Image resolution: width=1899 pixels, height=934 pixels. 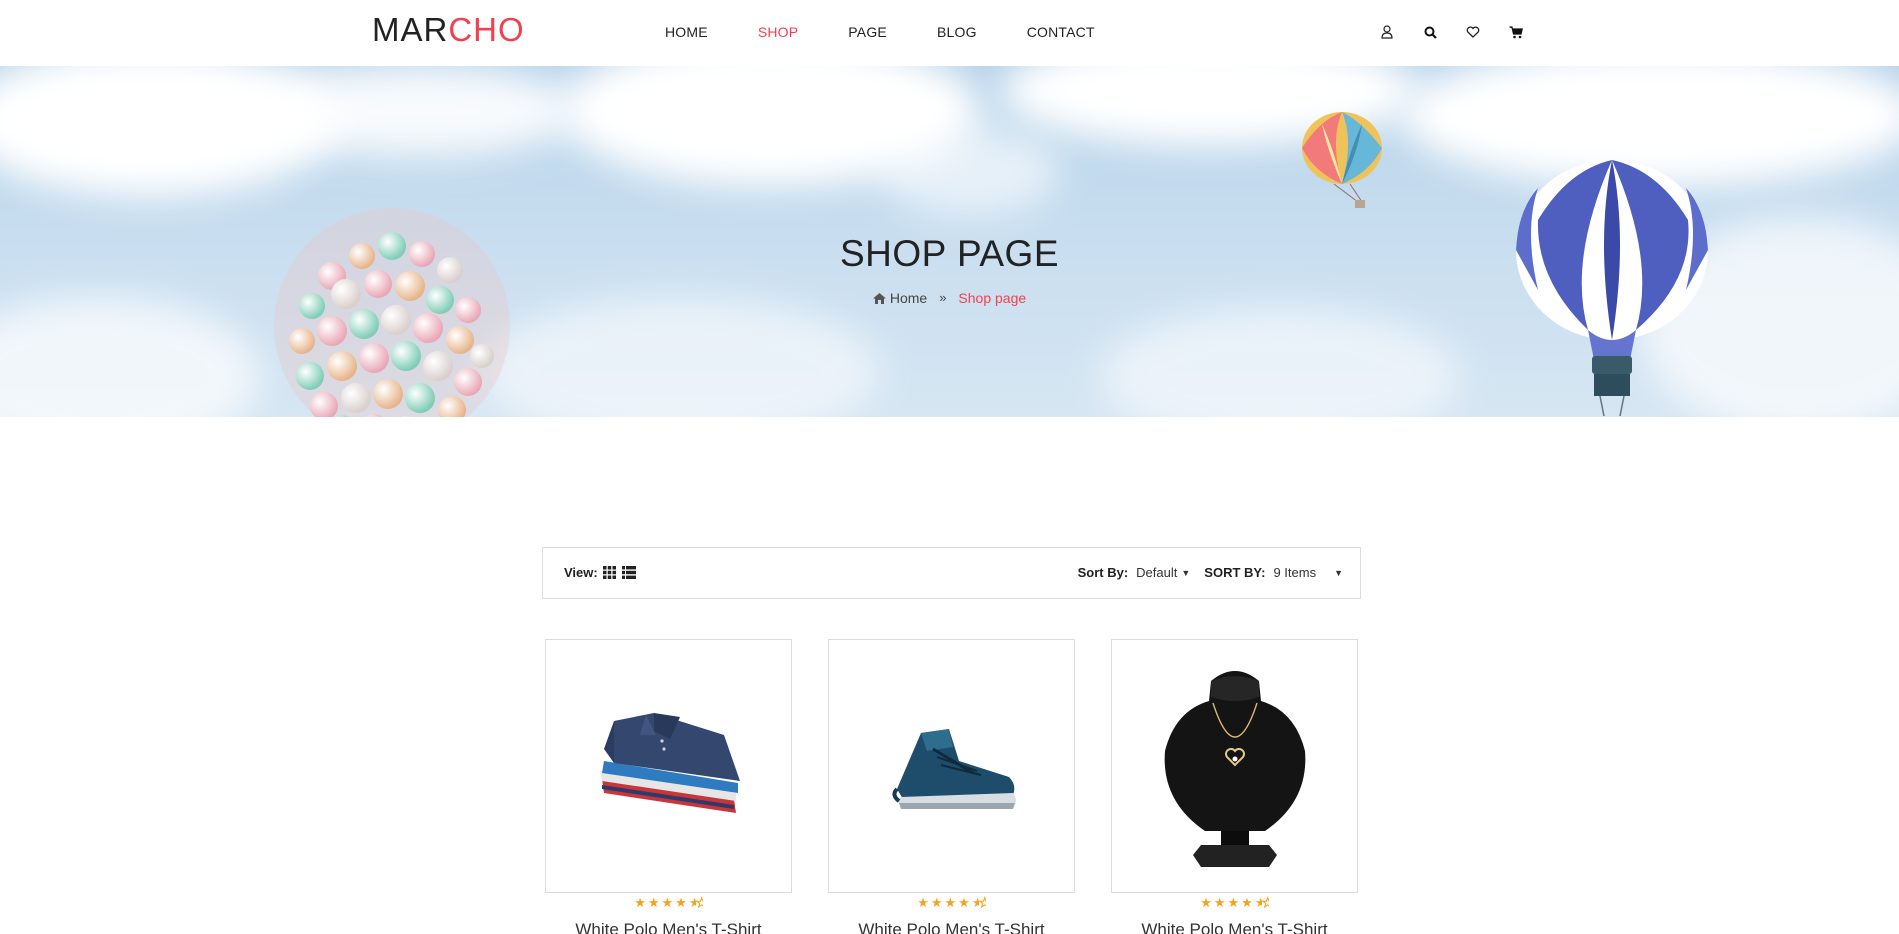 I want to click on nav-blog: BLOG, so click(x=957, y=32).